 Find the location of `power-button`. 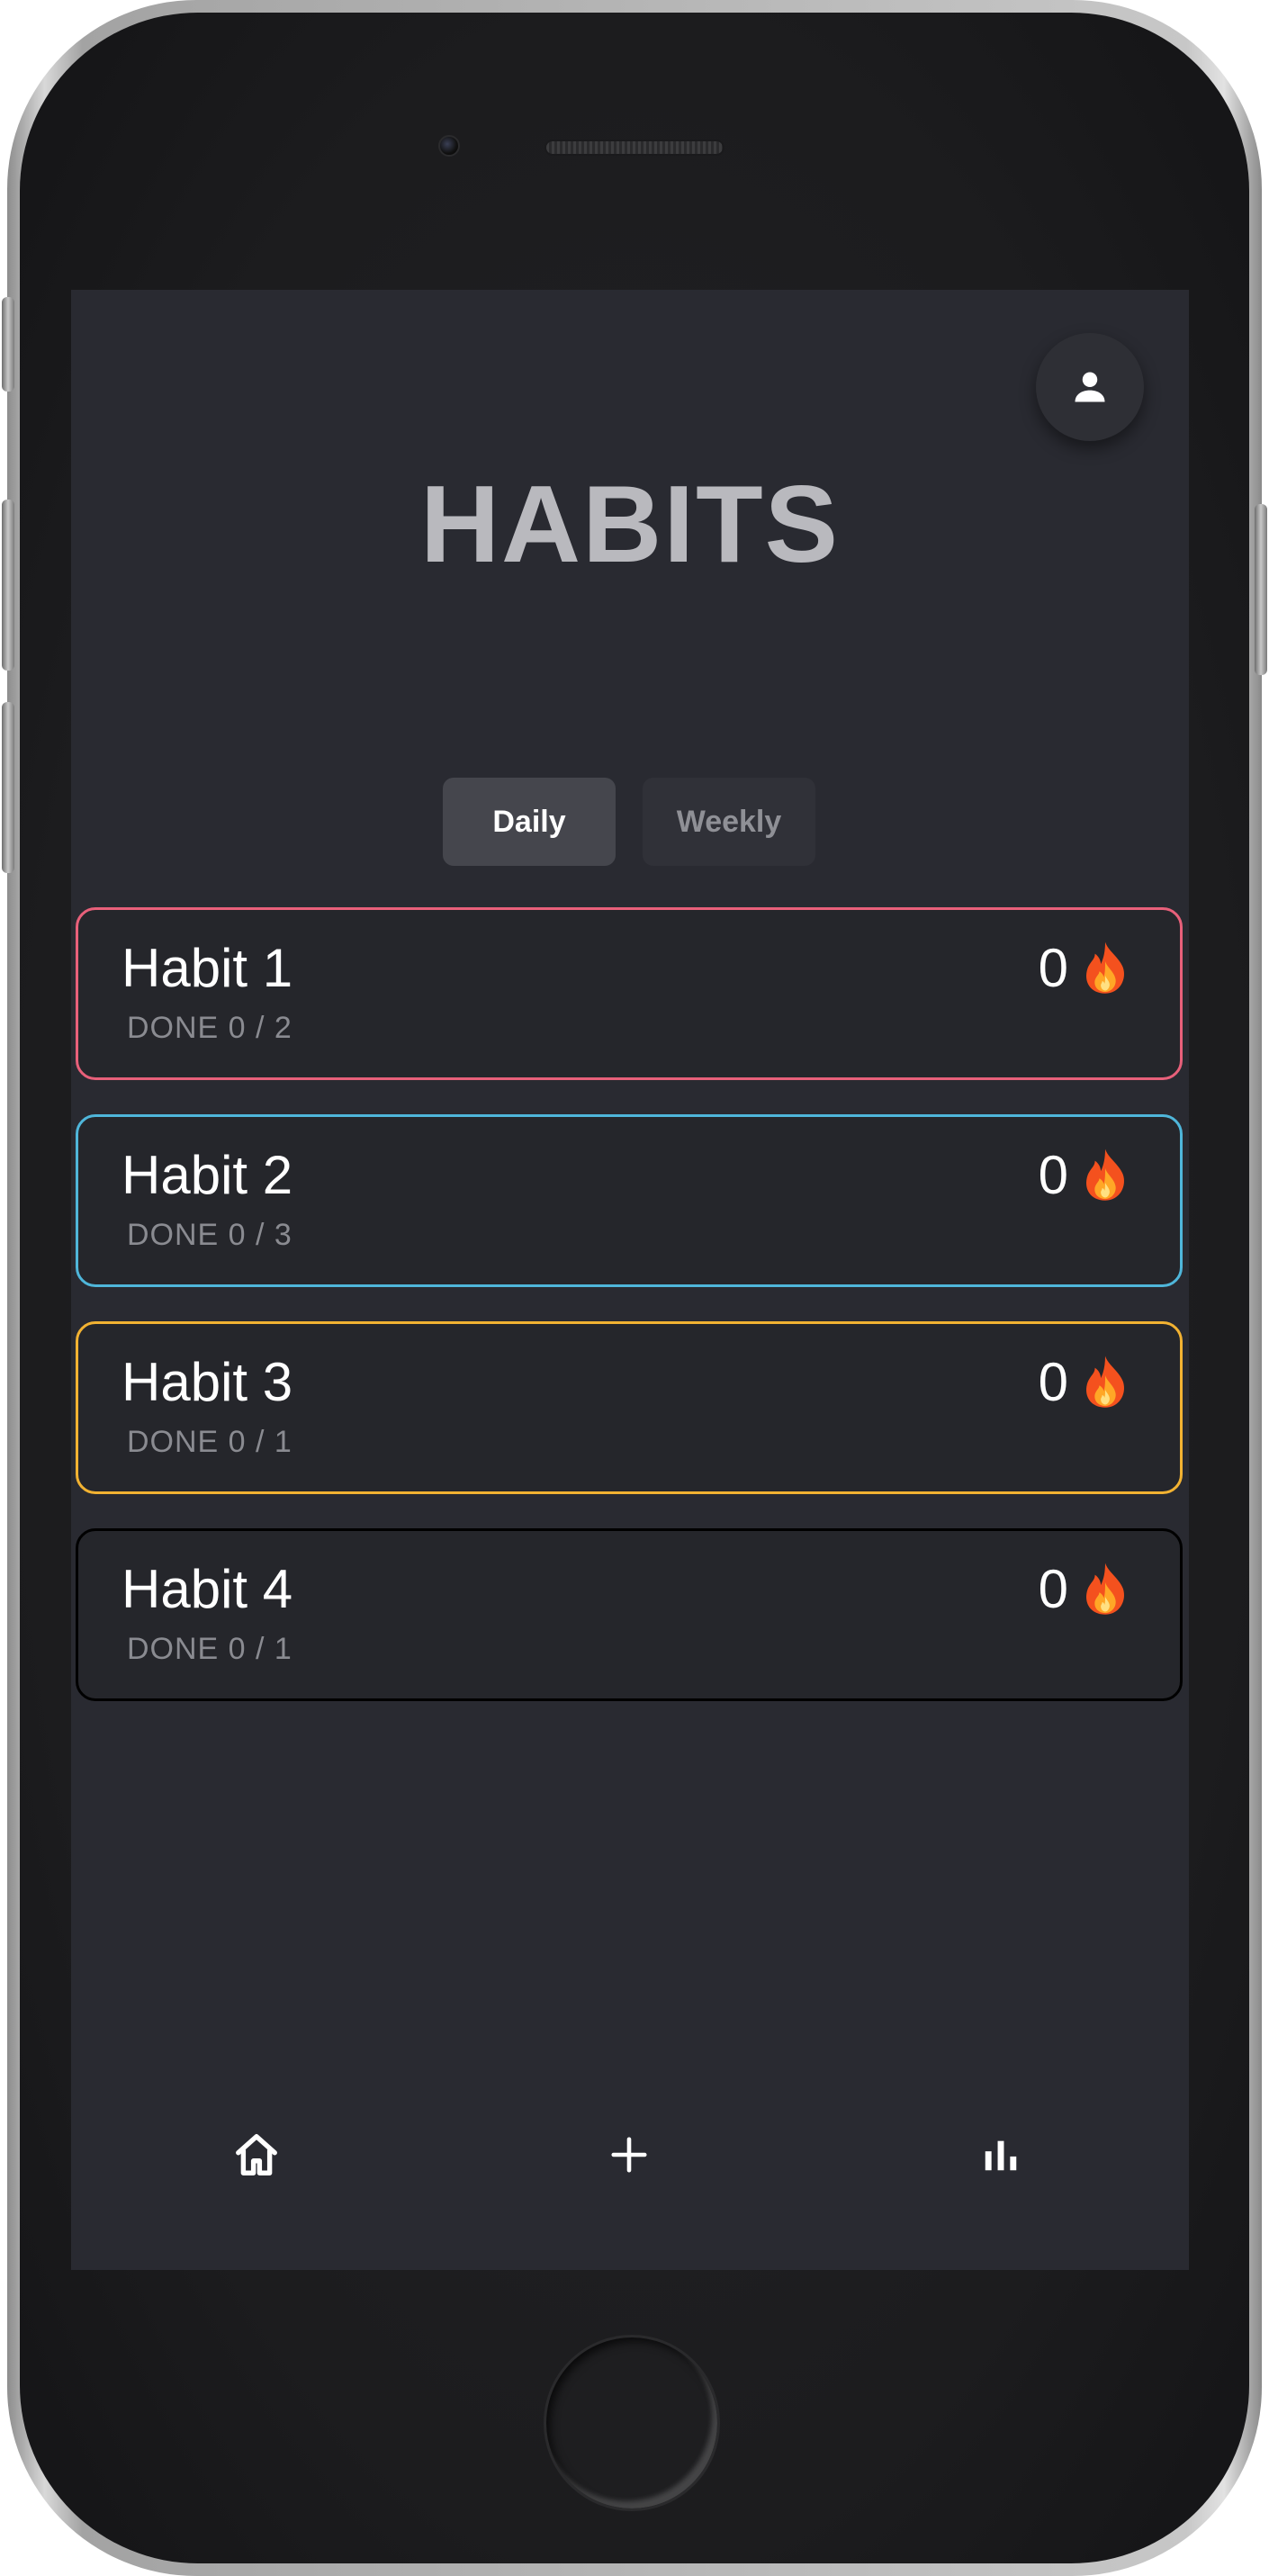

power-button is located at coordinates (1261, 589).